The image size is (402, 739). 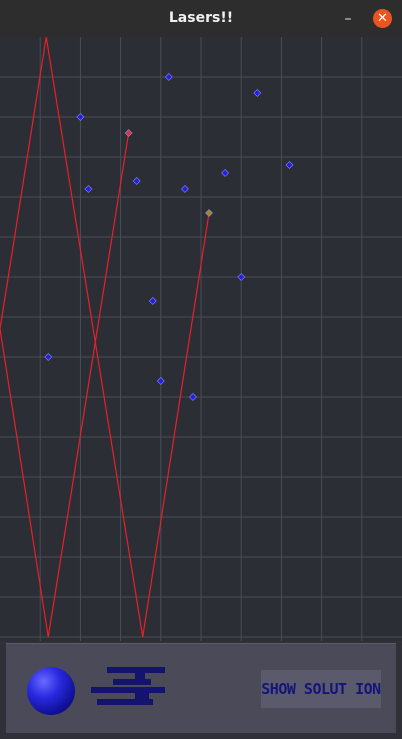 I want to click on control-panel: SHOW SOLUT ION, so click(x=201, y=690).